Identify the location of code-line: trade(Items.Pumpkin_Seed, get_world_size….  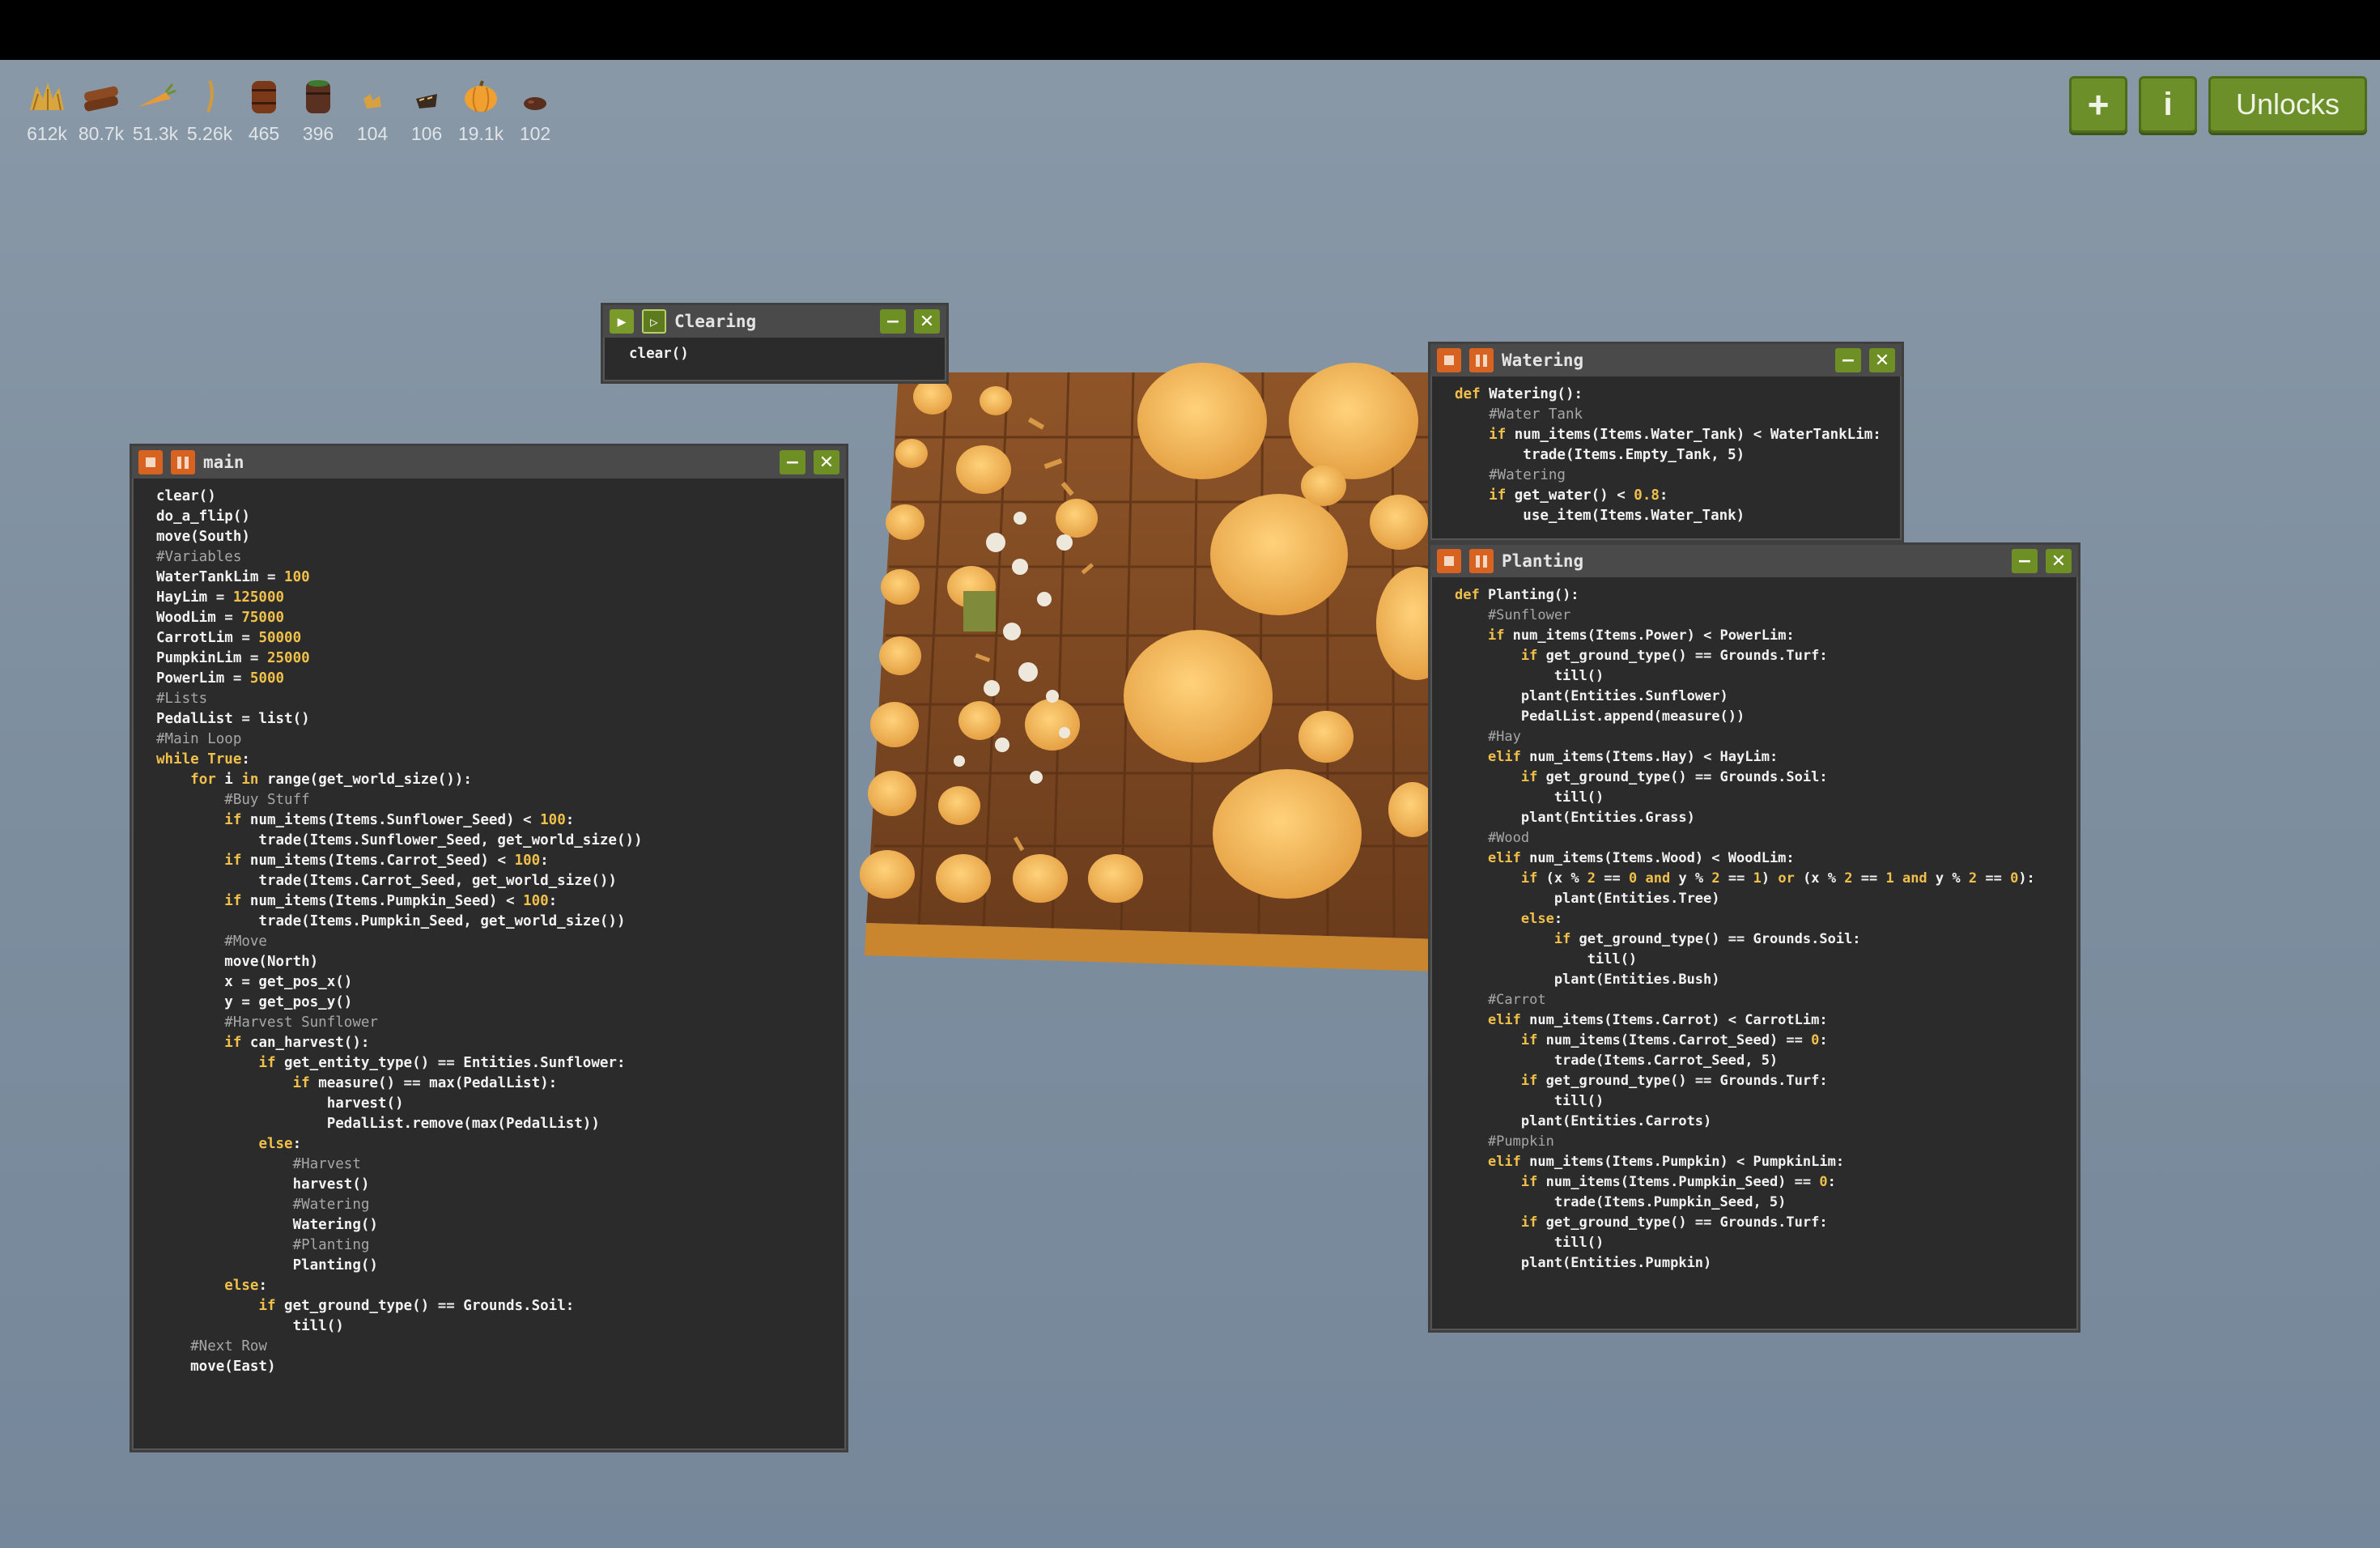
(391, 921).